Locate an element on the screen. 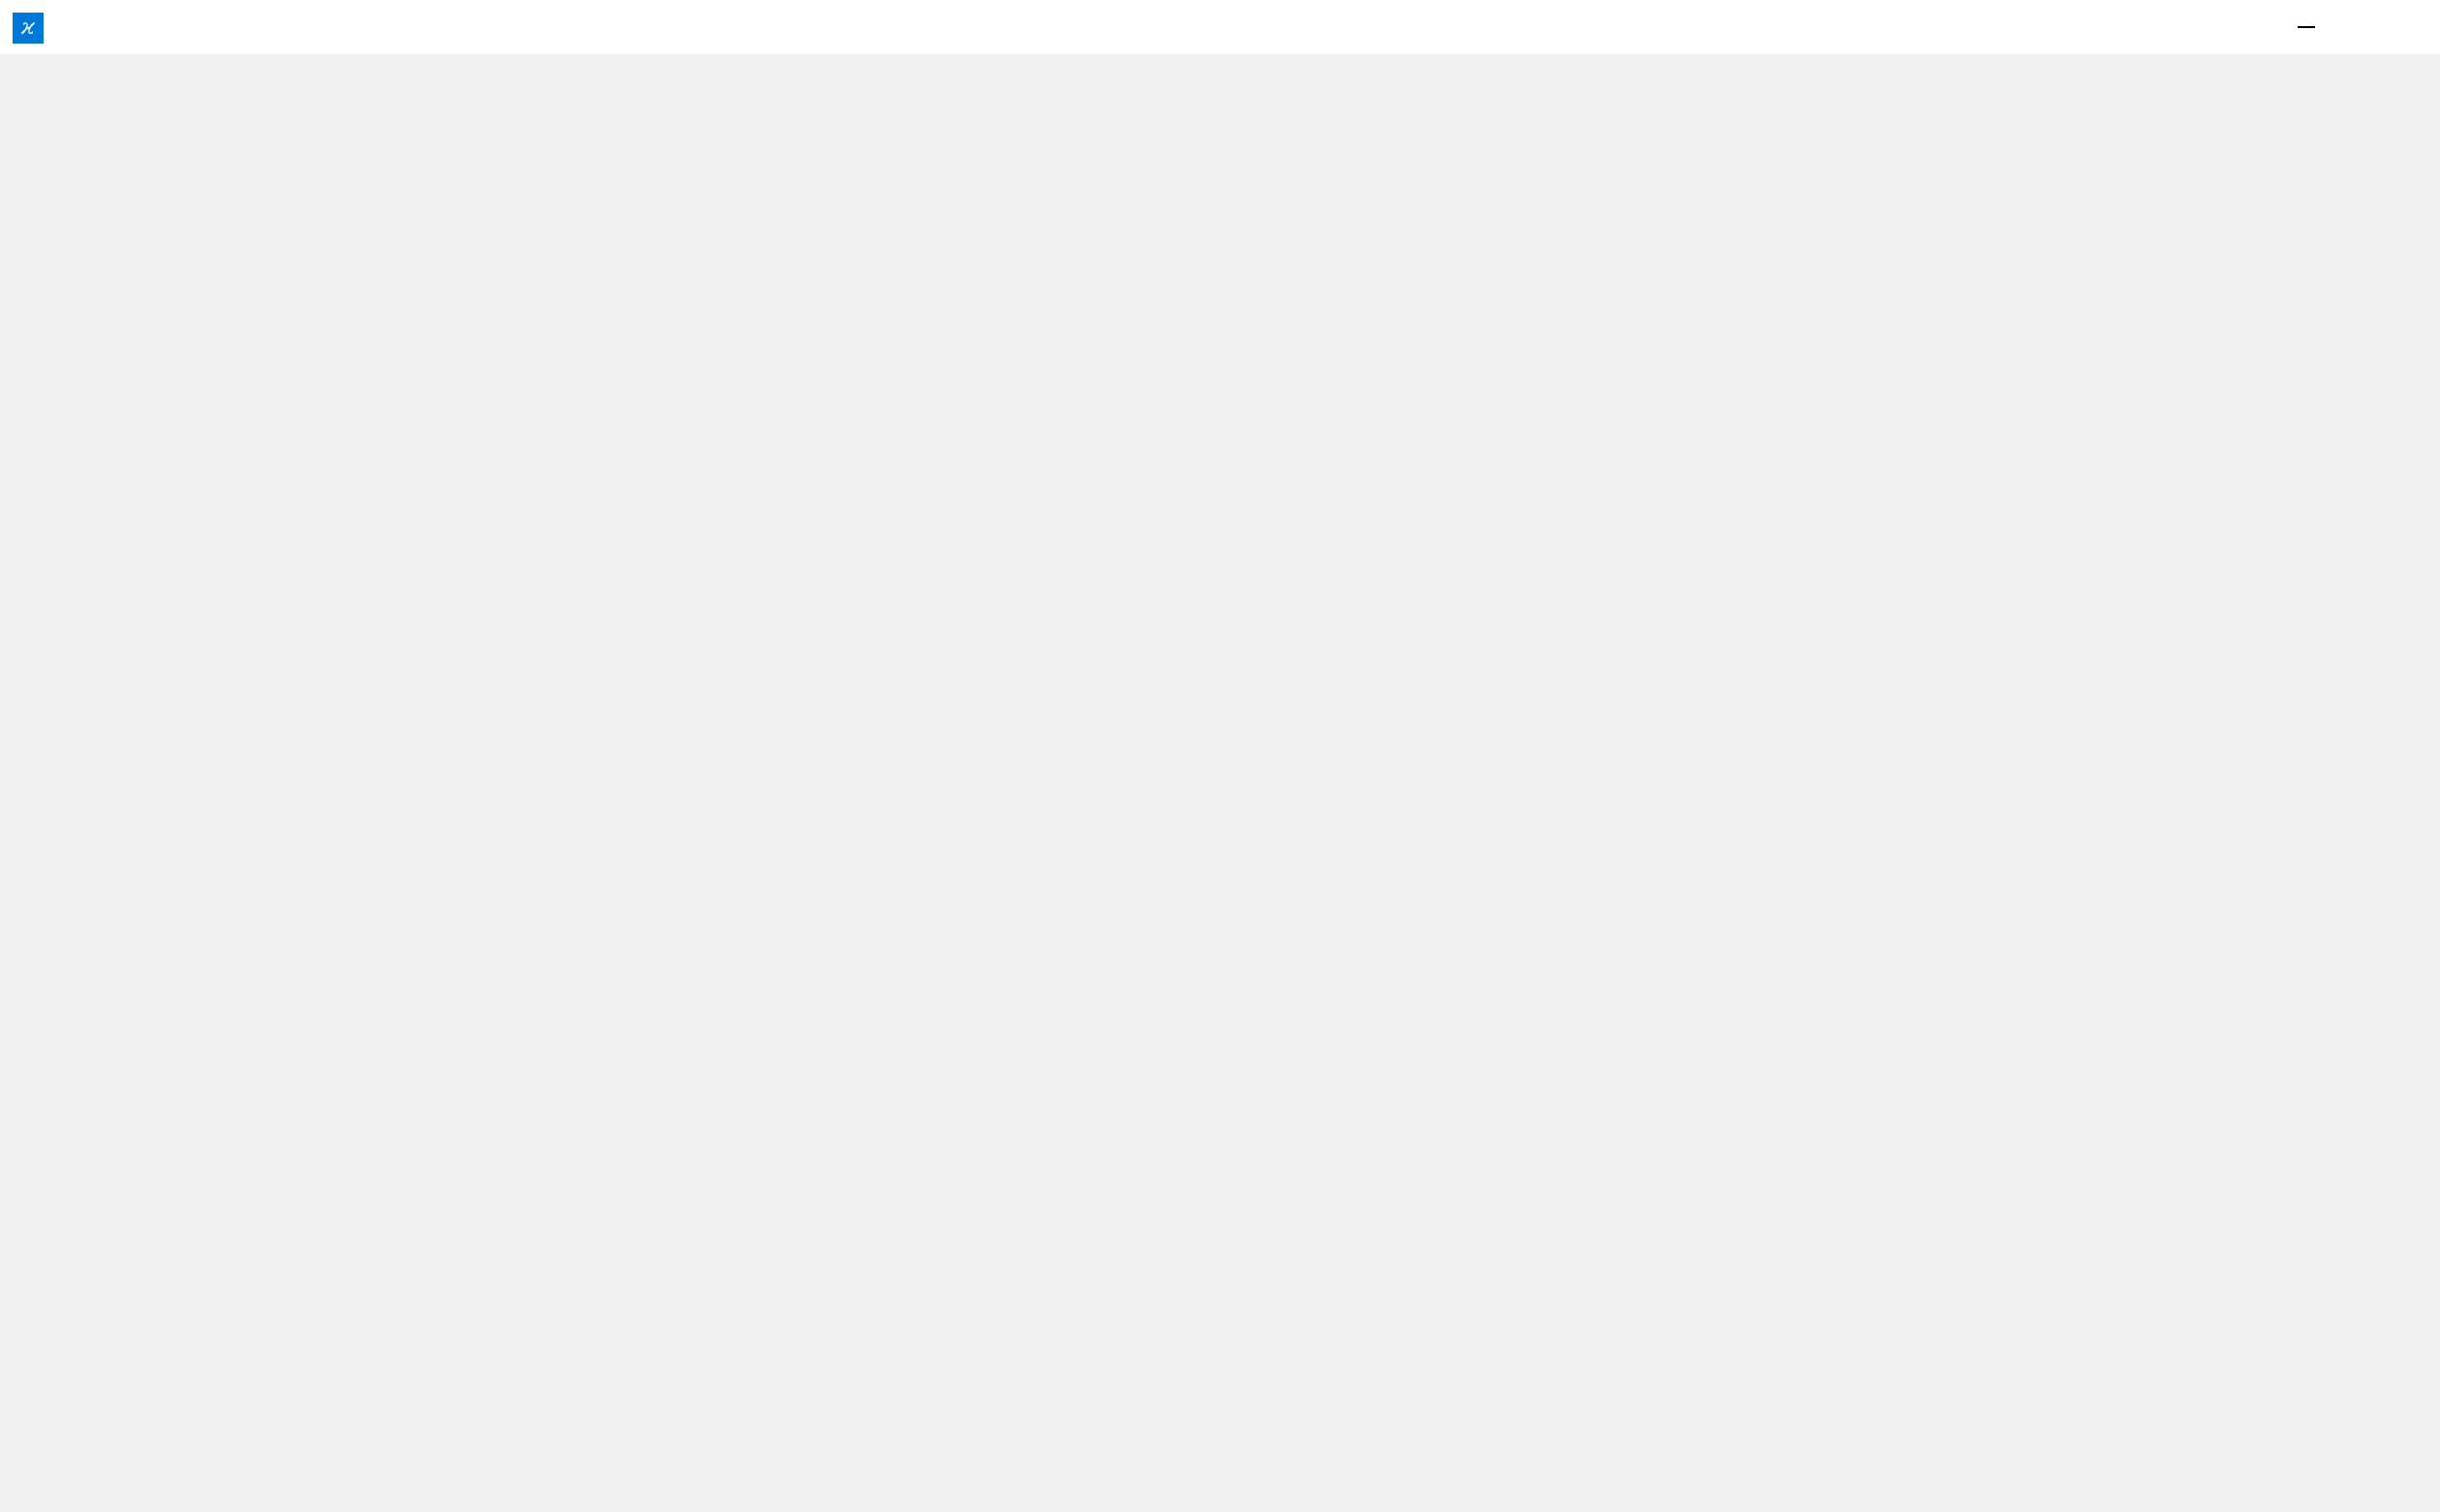 This screenshot has width=2440, height=1512. minimize-spacer is located at coordinates (2306, 27).